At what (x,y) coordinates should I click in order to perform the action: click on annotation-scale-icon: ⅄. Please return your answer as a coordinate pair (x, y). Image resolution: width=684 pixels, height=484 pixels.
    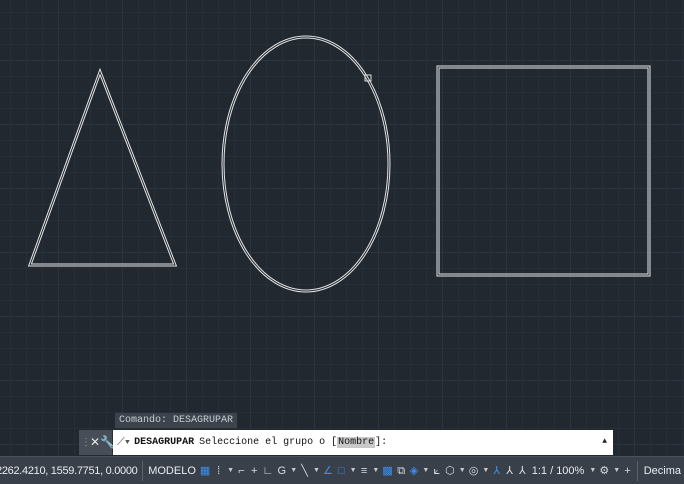
    Looking at the image, I should click on (522, 471).